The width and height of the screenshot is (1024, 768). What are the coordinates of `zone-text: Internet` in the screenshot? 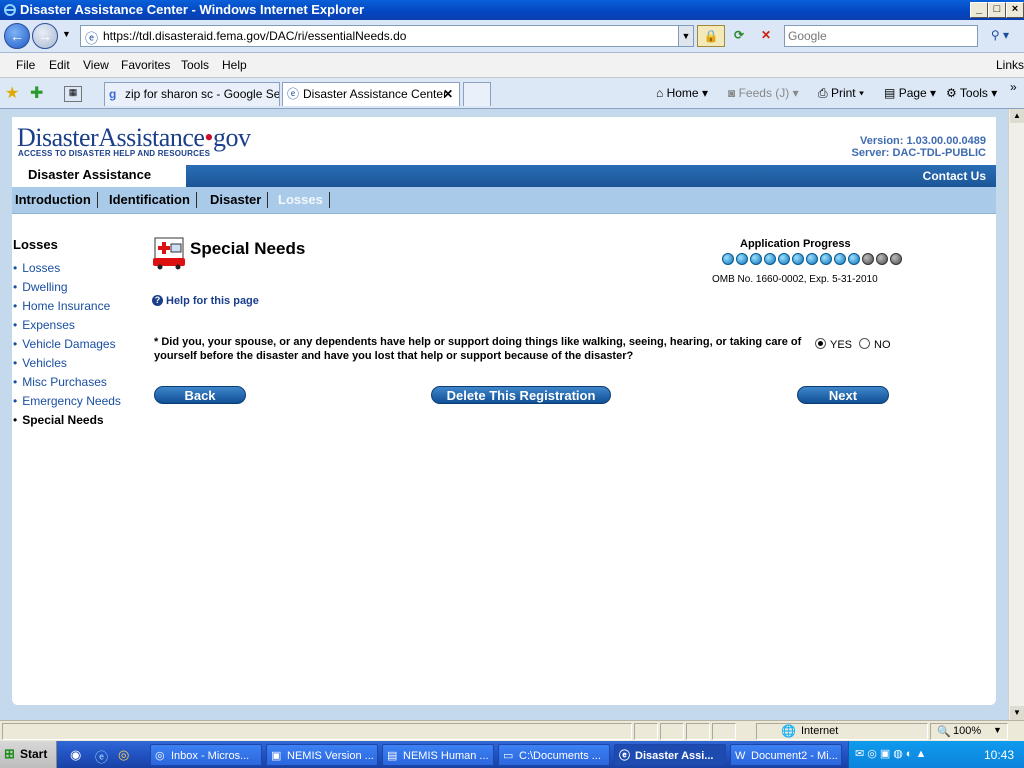 It's located at (820, 731).